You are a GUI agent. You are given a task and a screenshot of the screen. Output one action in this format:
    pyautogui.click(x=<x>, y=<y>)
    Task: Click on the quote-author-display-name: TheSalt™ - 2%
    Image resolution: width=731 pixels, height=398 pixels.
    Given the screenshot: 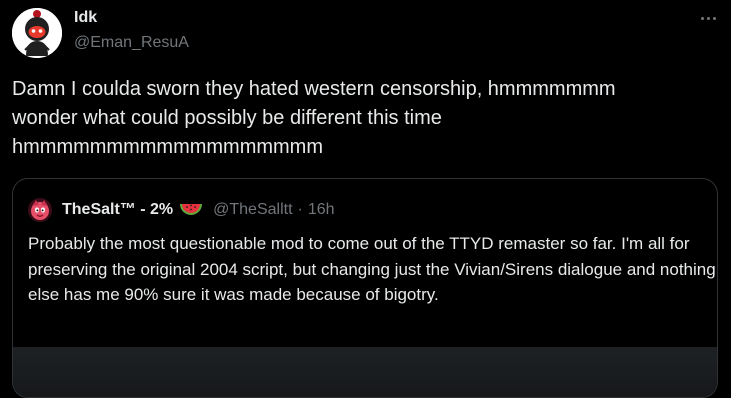 What is the action you would take?
    pyautogui.click(x=117, y=210)
    